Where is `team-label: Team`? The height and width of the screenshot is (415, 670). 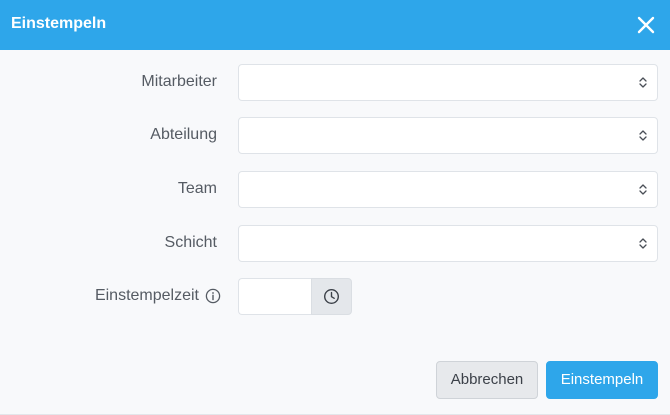 team-label: Team is located at coordinates (197, 188).